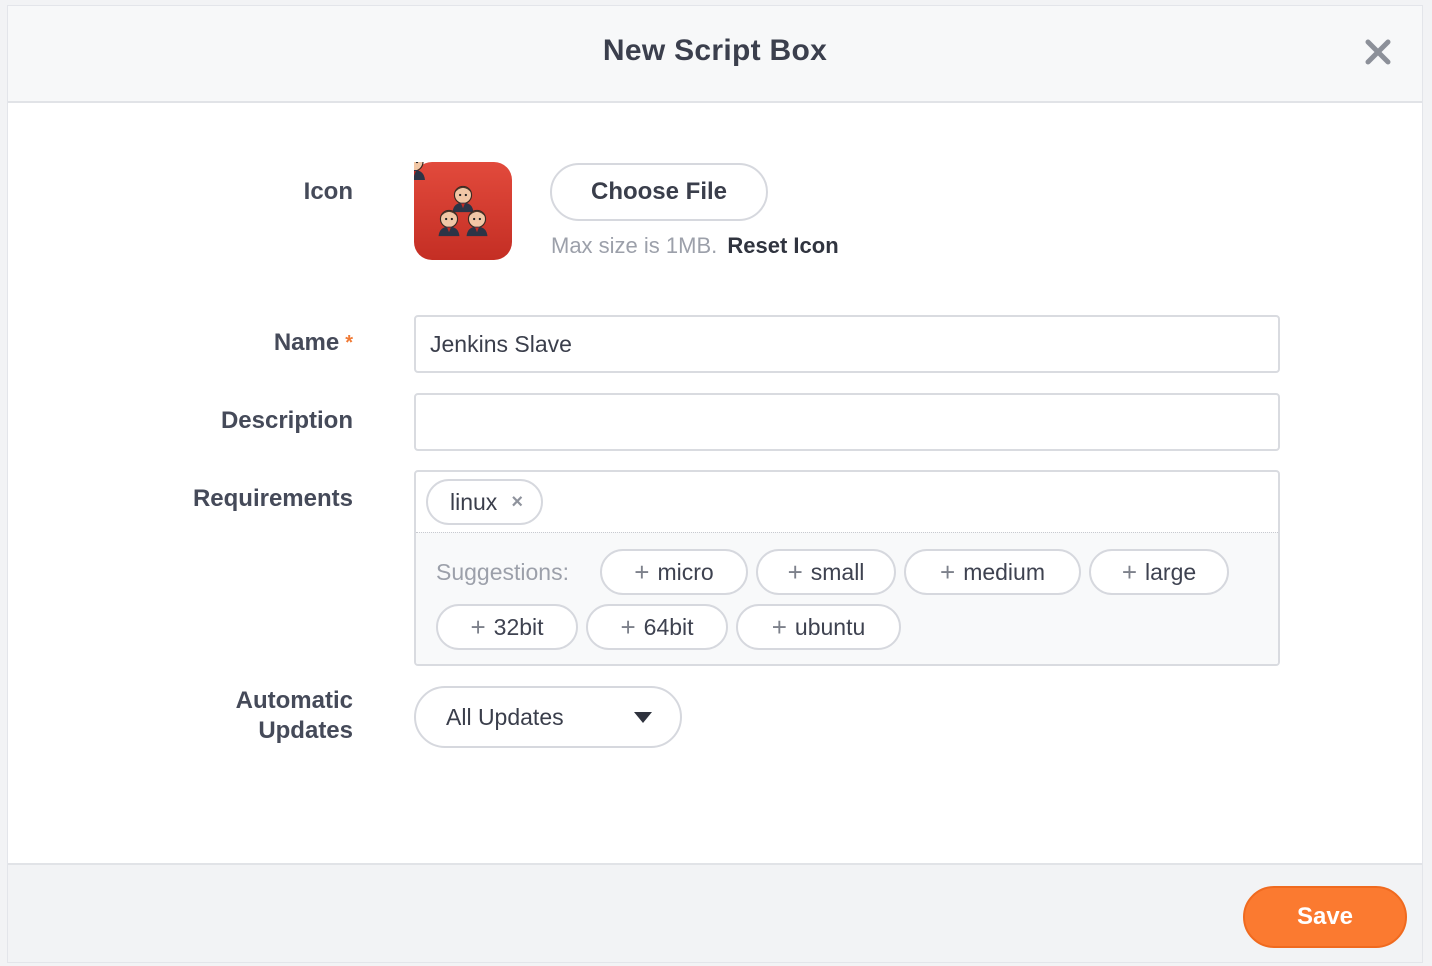 This screenshot has height=966, width=1432. Describe the element at coordinates (685, 571) in the screenshot. I see `chip-label: micro` at that location.